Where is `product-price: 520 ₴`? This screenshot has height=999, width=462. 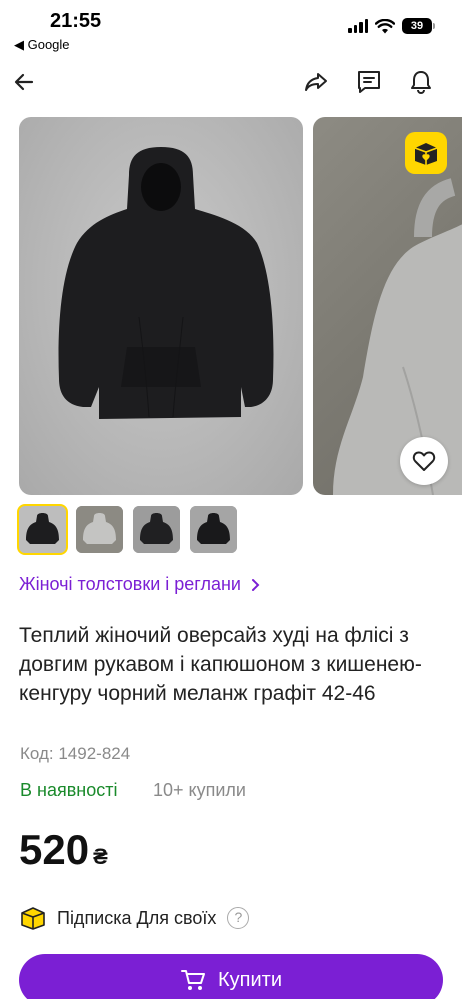
product-price: 520 ₴ is located at coordinates (63, 850).